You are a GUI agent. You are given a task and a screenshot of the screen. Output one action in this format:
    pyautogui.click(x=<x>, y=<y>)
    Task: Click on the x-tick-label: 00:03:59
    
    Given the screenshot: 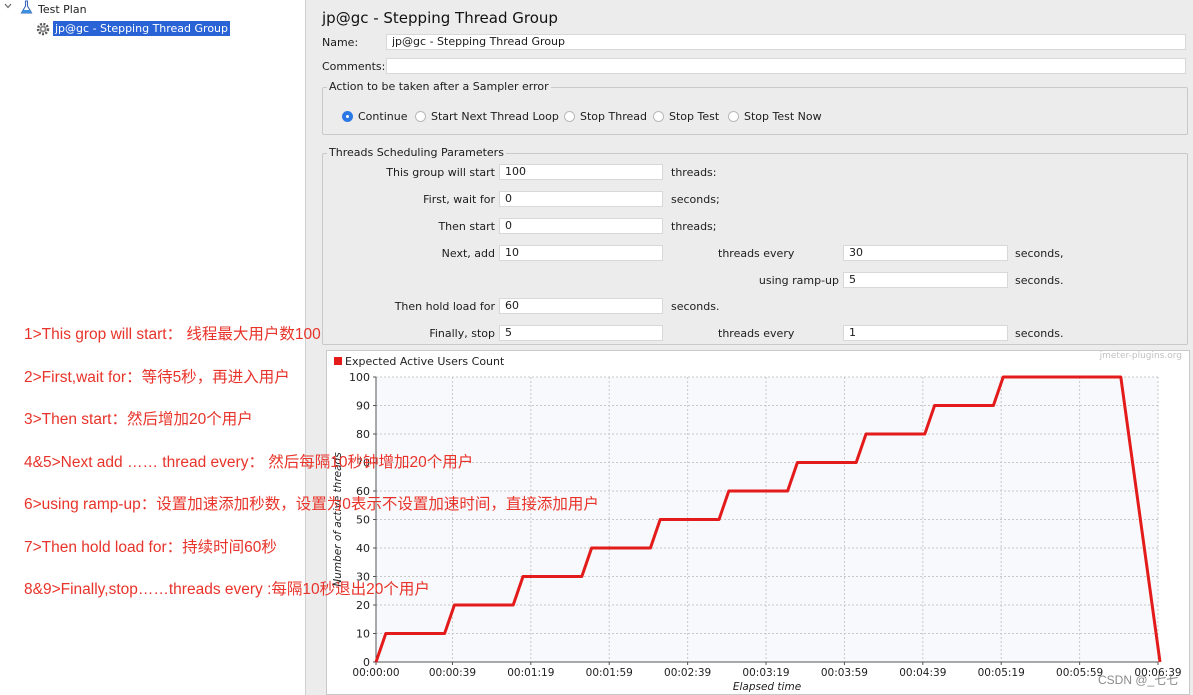 What is the action you would take?
    pyautogui.click(x=844, y=673)
    